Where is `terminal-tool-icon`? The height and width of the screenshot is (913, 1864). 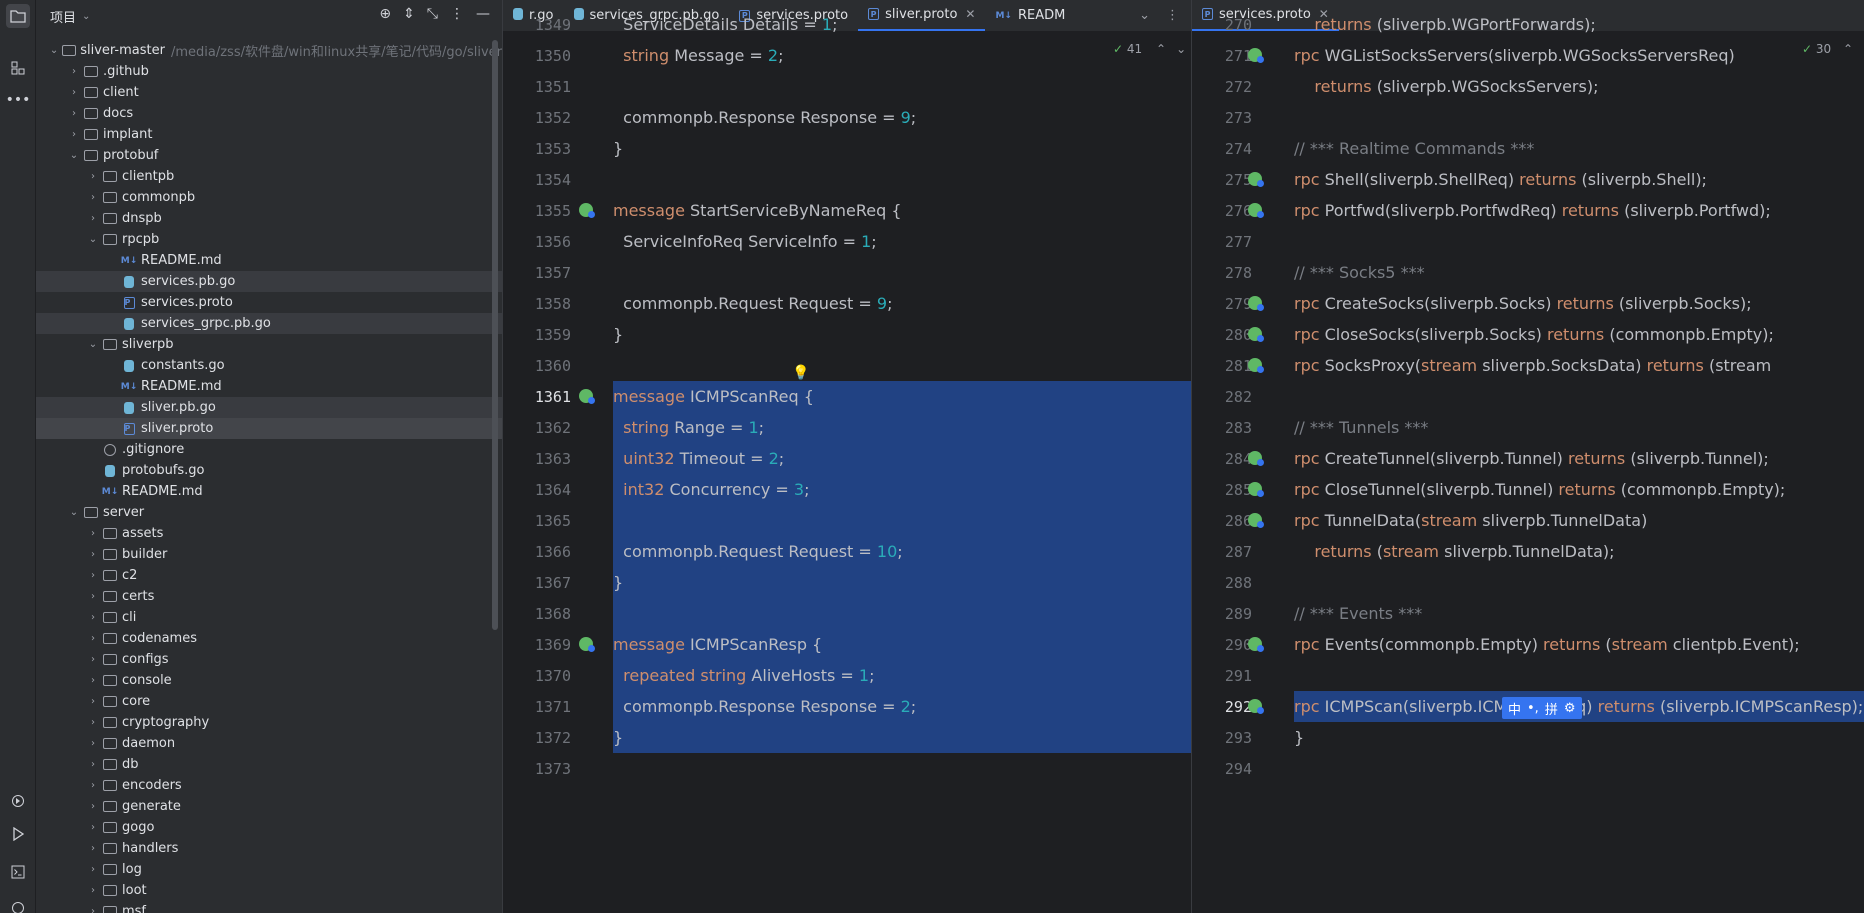 terminal-tool-icon is located at coordinates (18, 872).